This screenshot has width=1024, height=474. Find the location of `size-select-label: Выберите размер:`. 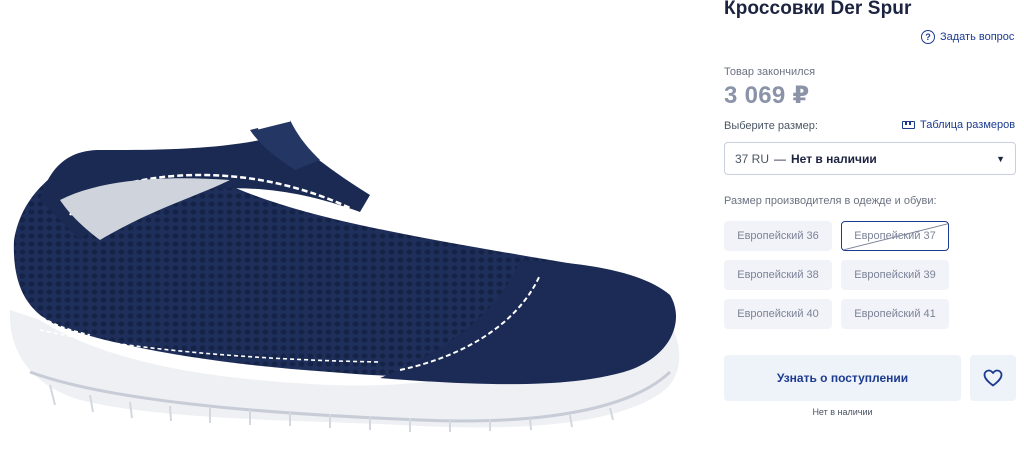

size-select-label: Выберите размер: is located at coordinates (771, 126).